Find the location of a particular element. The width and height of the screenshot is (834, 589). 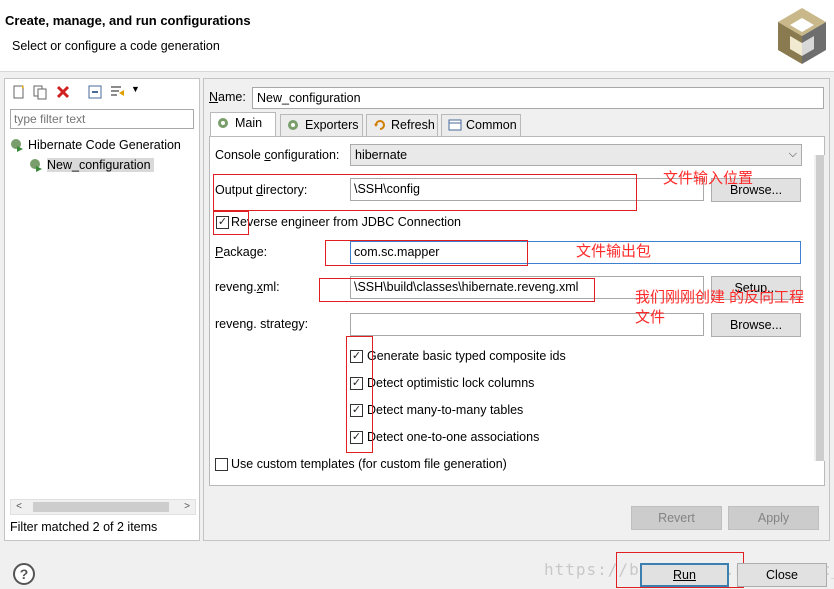

console-config-value: hibernate is located at coordinates (381, 155).